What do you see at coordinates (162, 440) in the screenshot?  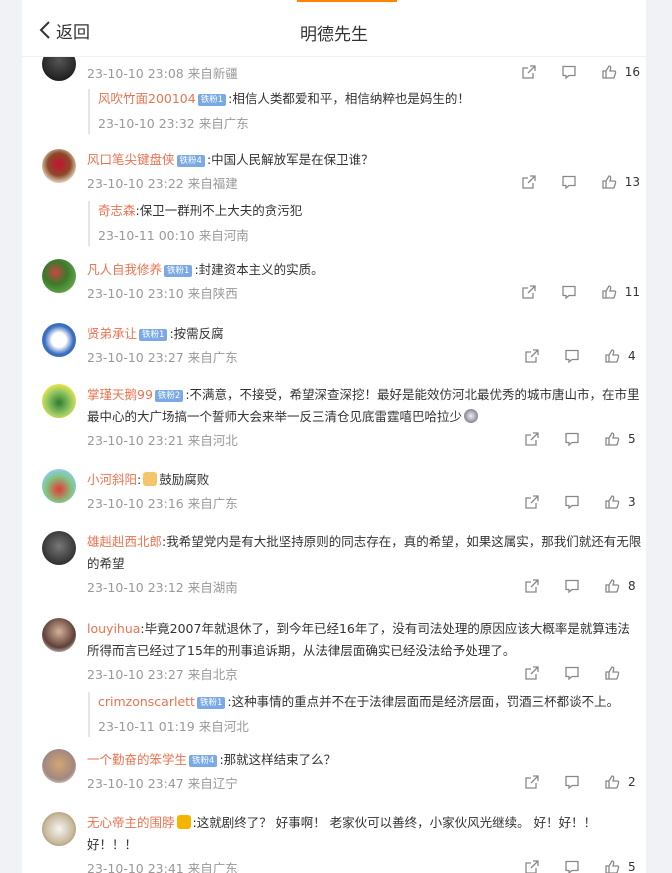 I see `comment-meta: 23-10-10 23:21 来自河北` at bounding box center [162, 440].